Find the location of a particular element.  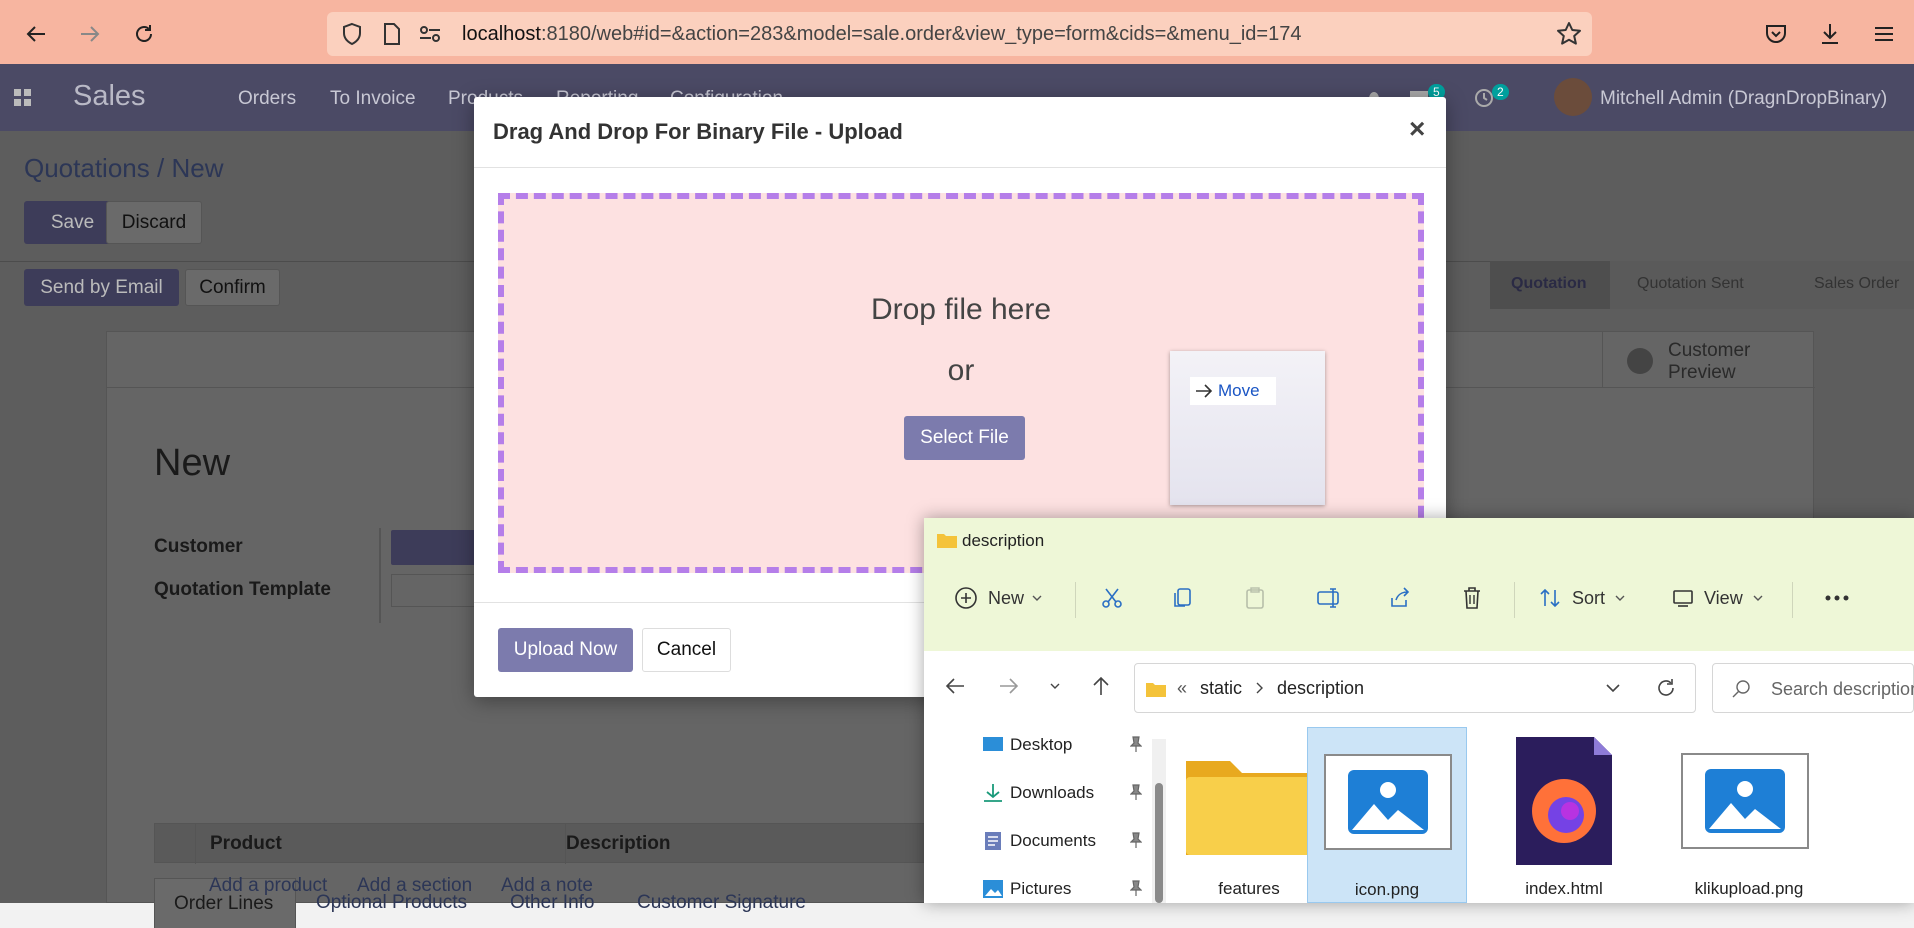

shield-icon is located at coordinates (352, 34).